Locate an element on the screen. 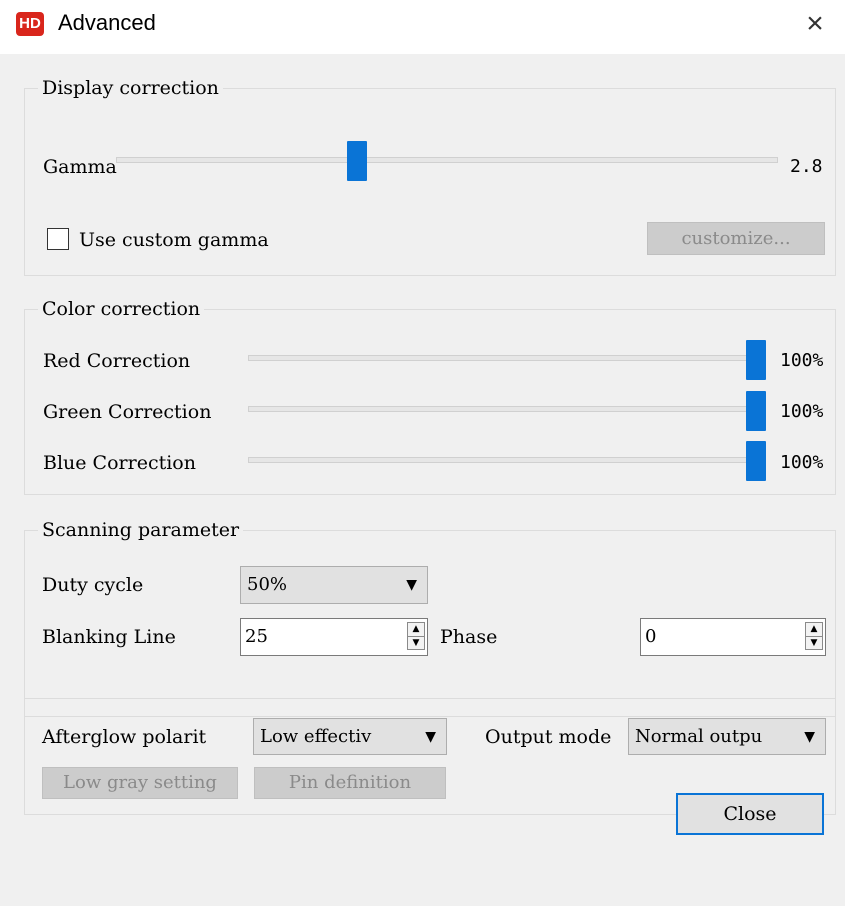  blanking-line-value: 25 is located at coordinates (256, 636).